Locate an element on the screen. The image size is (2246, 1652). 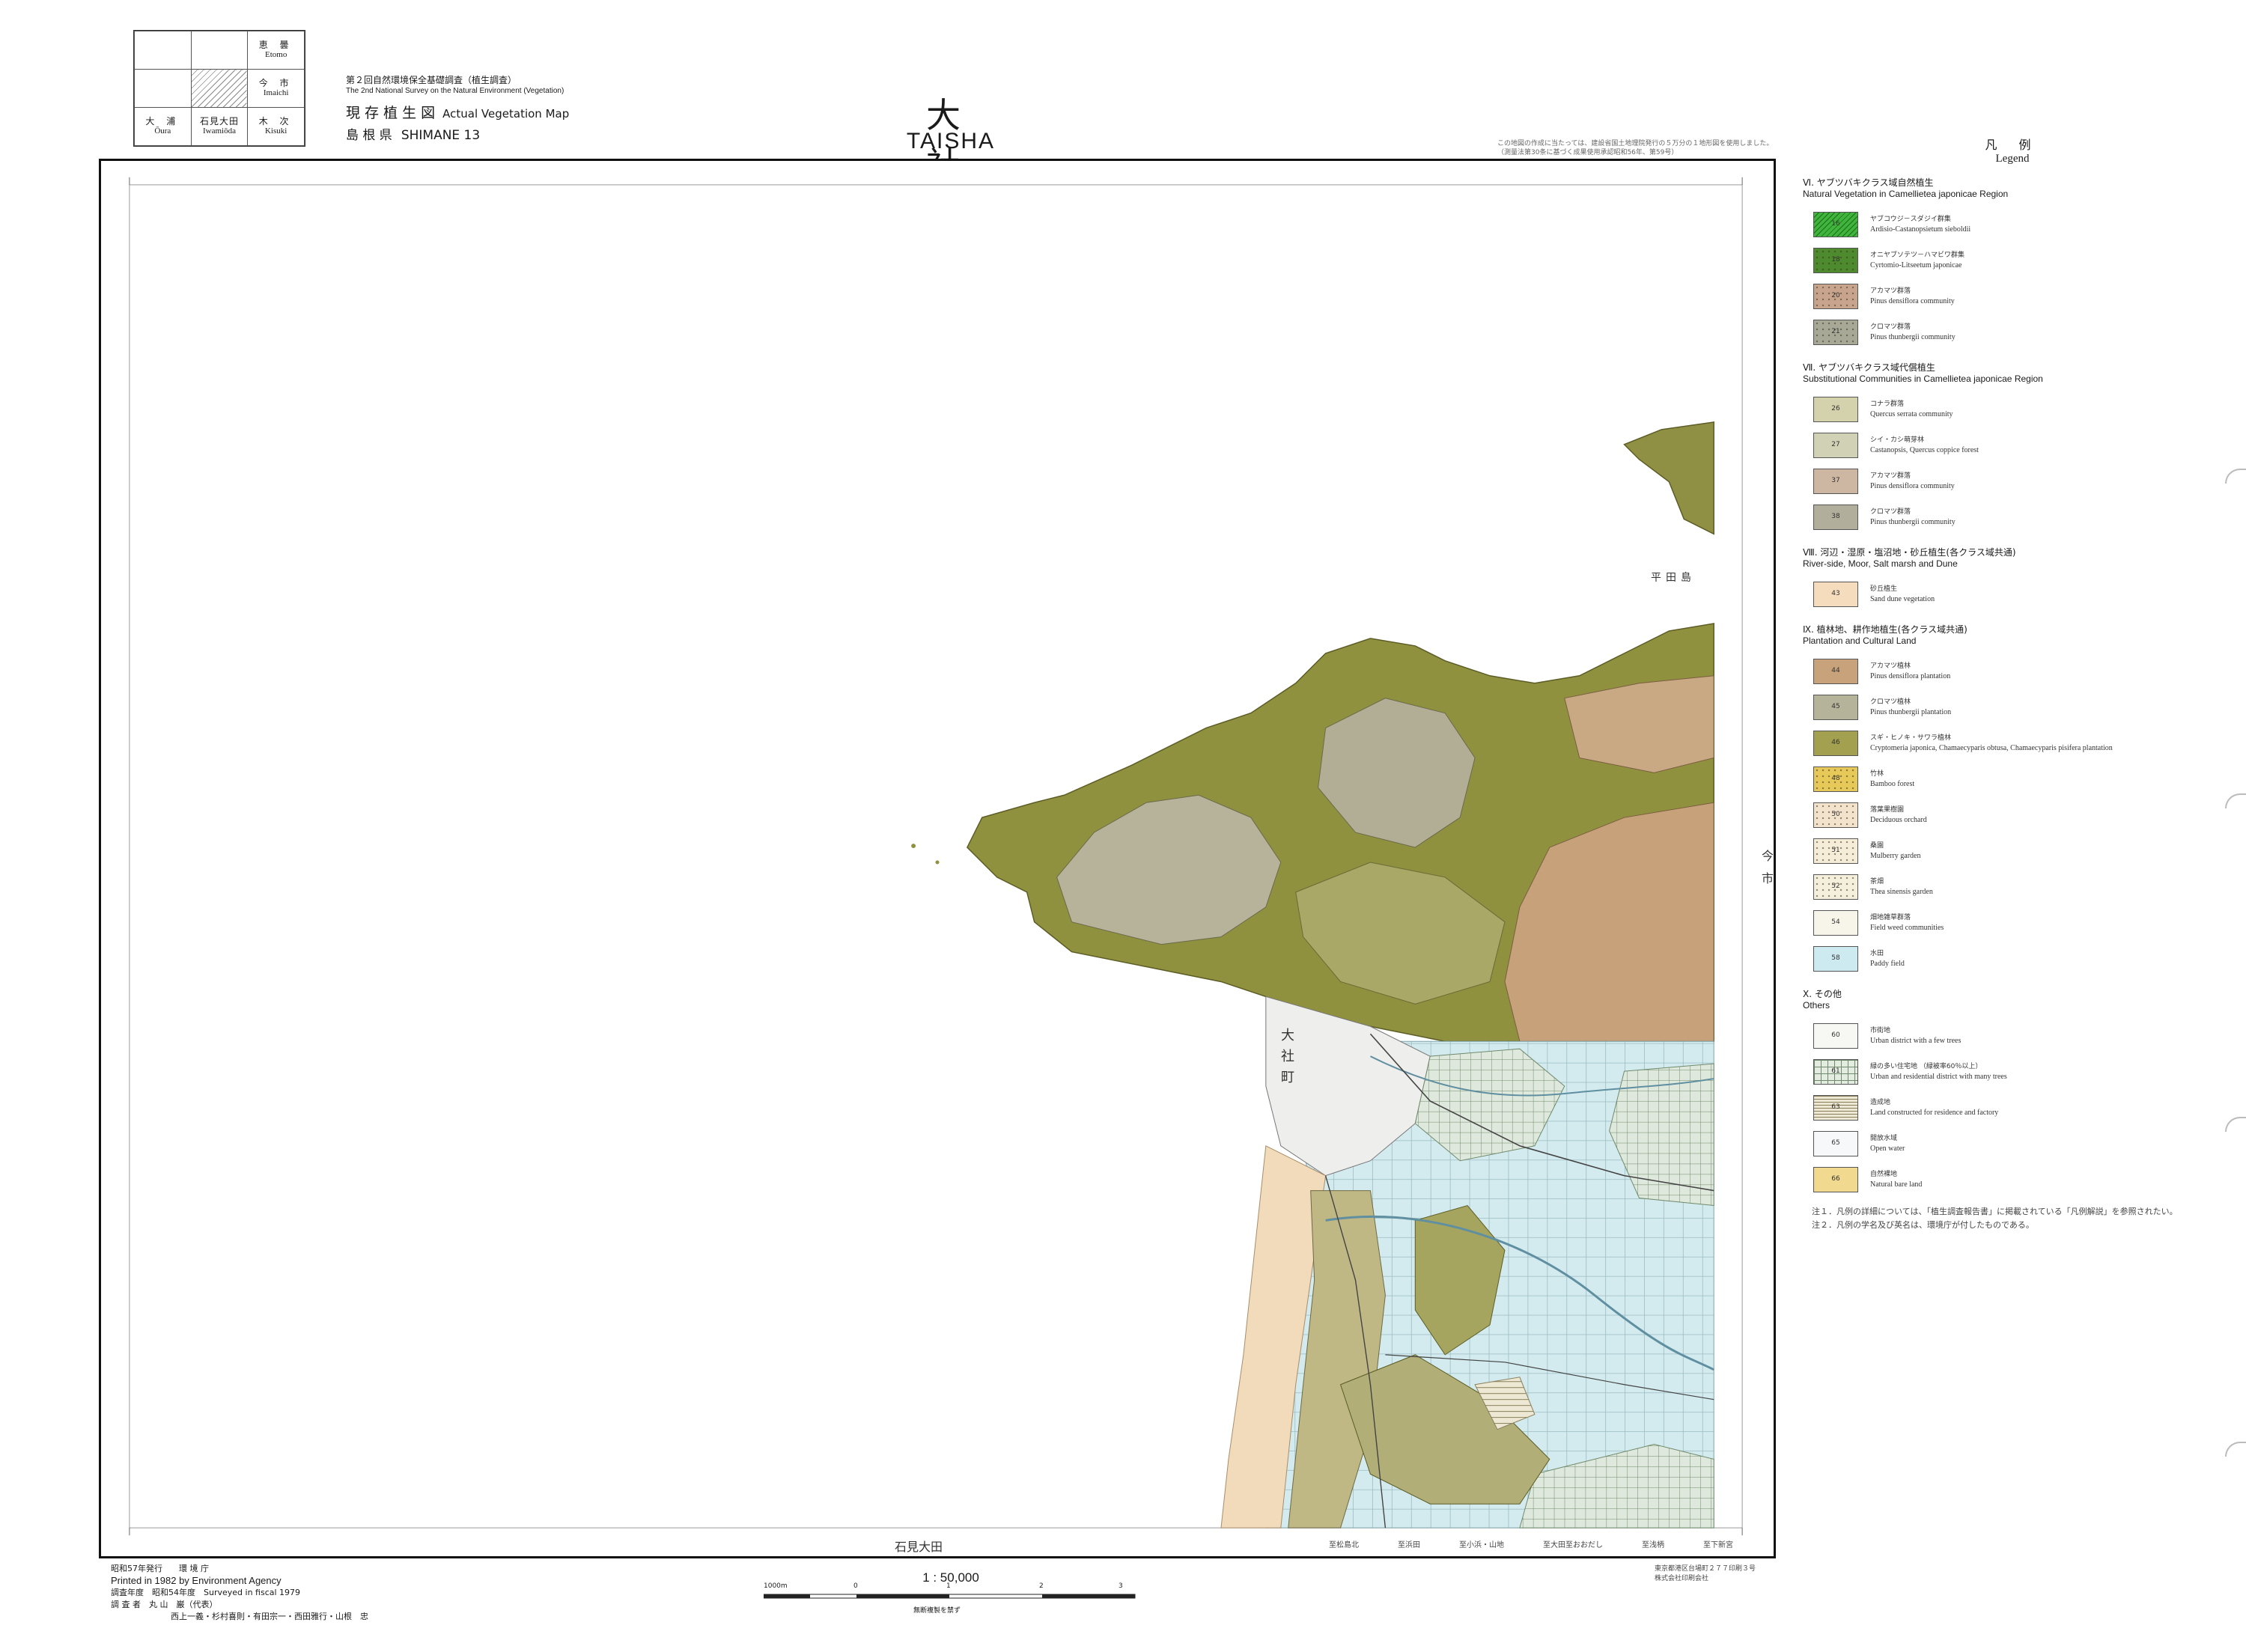
legend-item-ja: クロマツ植林 is located at coordinates (1890, 702).